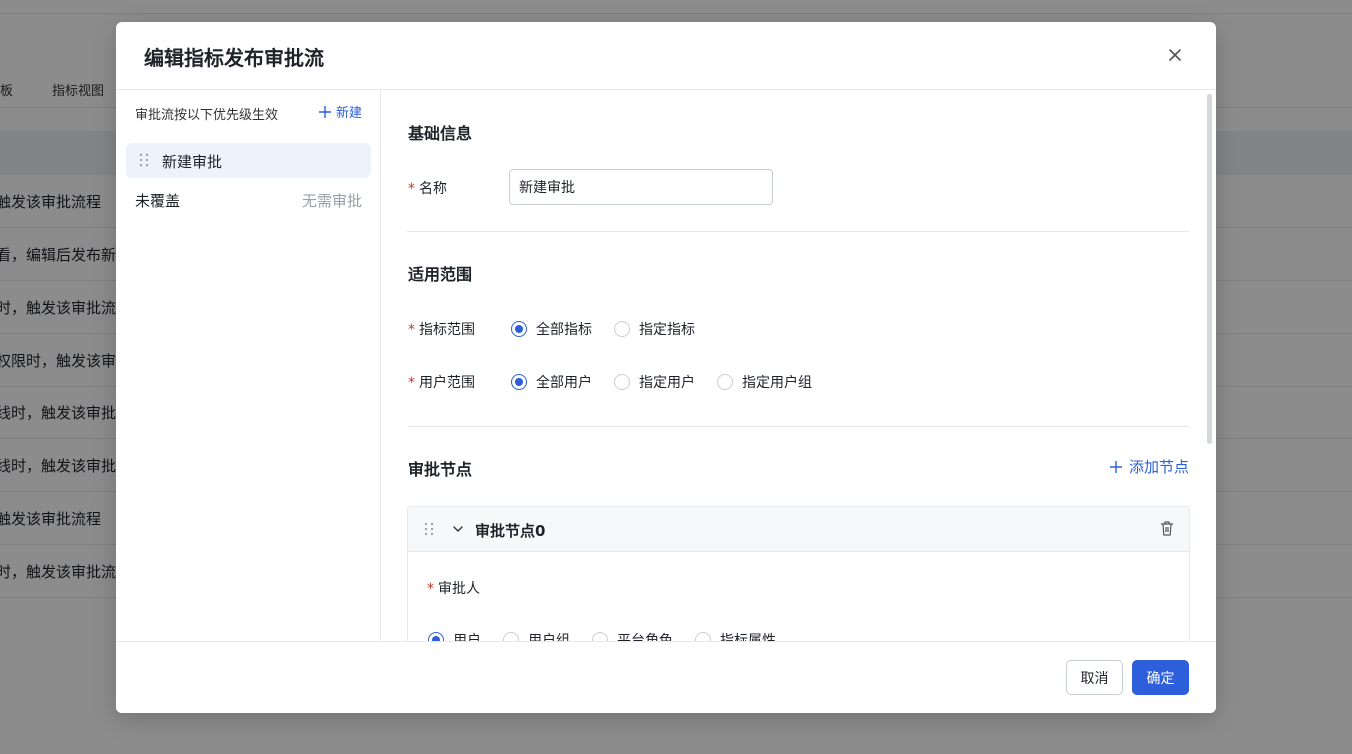 Image resolution: width=1352 pixels, height=754 pixels. I want to click on priority-hint: 审批流按以下优先级生效, so click(207, 115).